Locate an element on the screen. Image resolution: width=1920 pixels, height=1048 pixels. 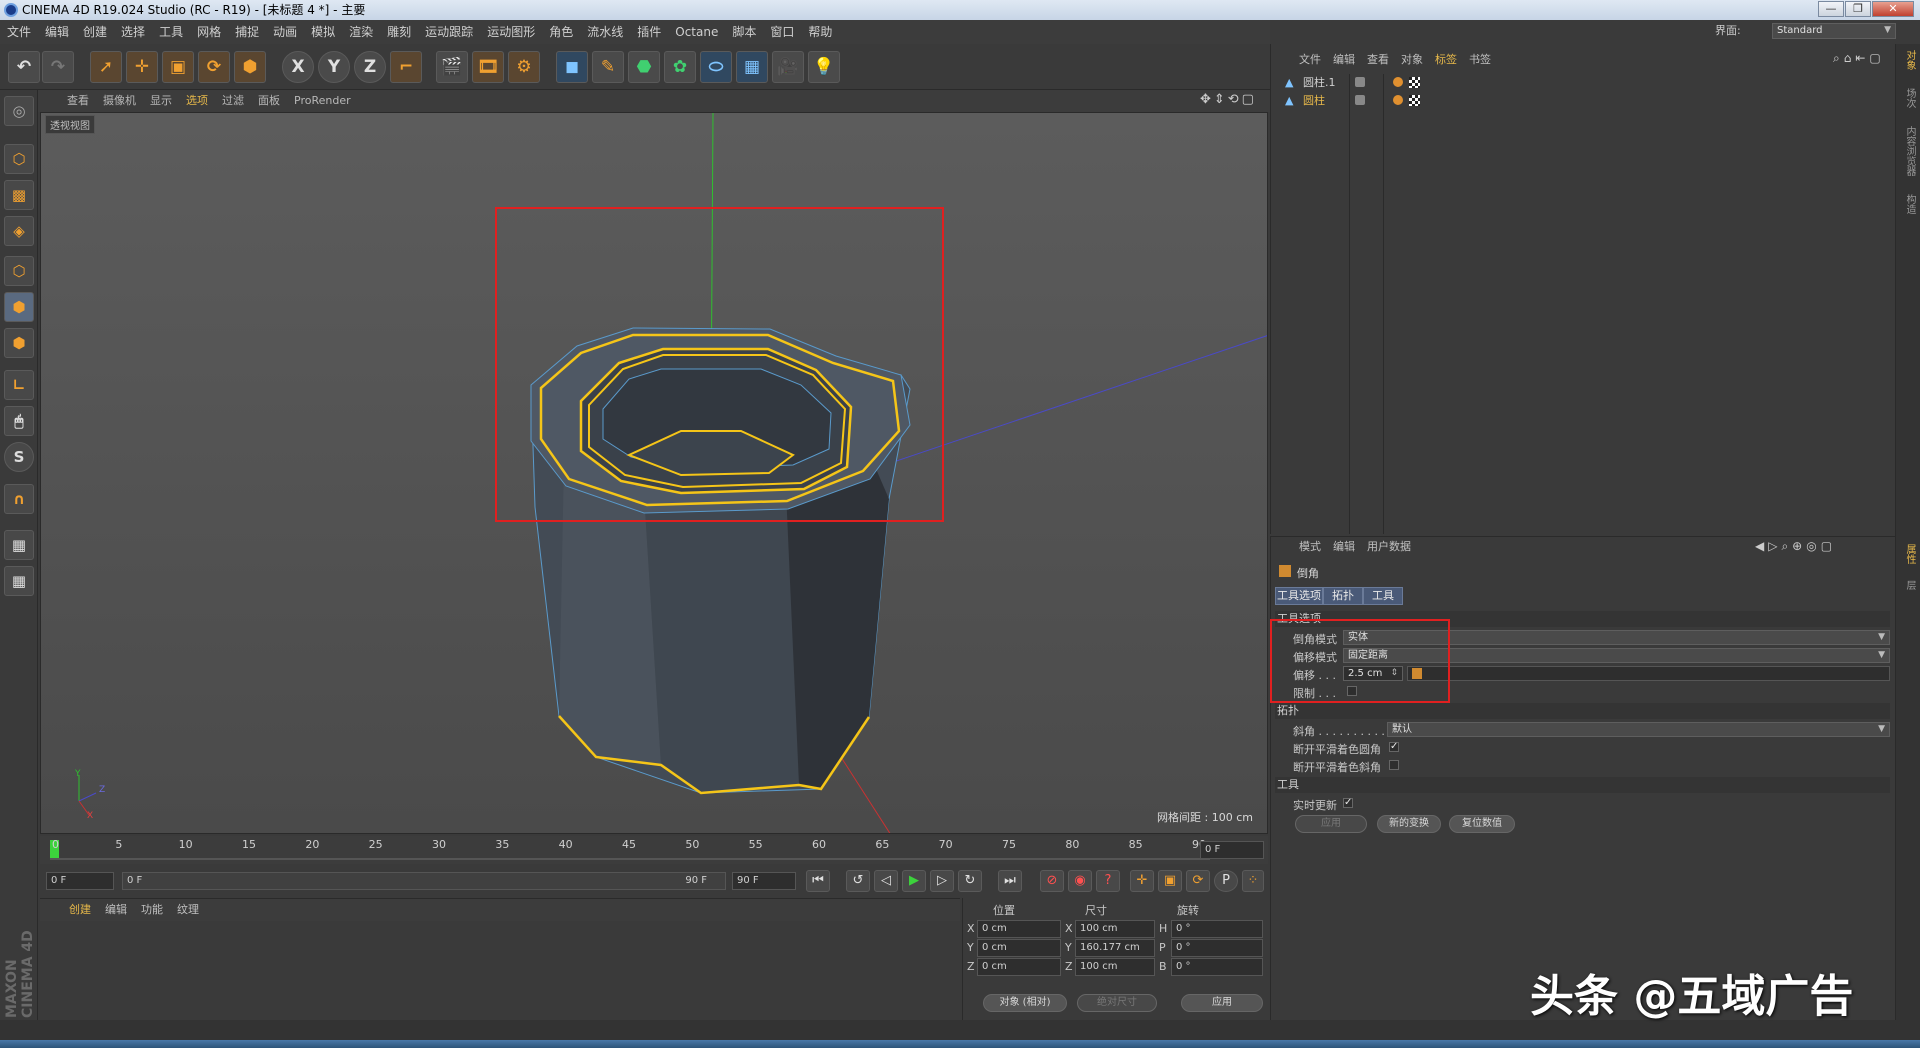
current-frame-field: 0 F is located at coordinates (1232, 850).